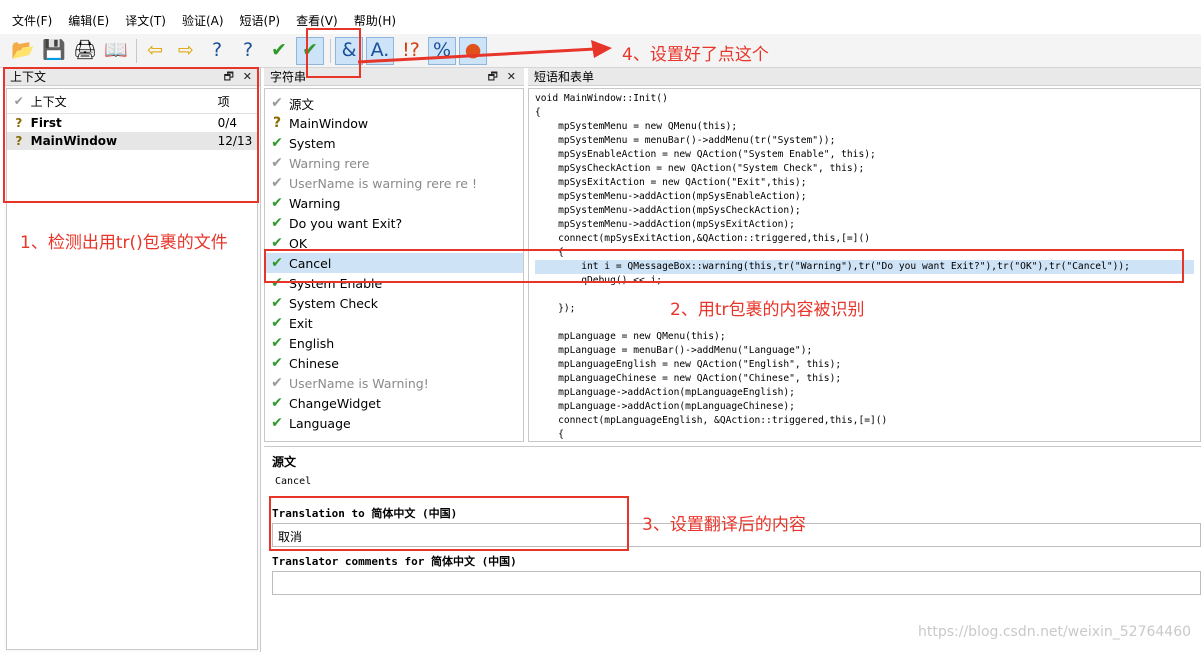  Describe the element at coordinates (394, 323) in the screenshot. I see `list-item: ✔ Exit` at that location.